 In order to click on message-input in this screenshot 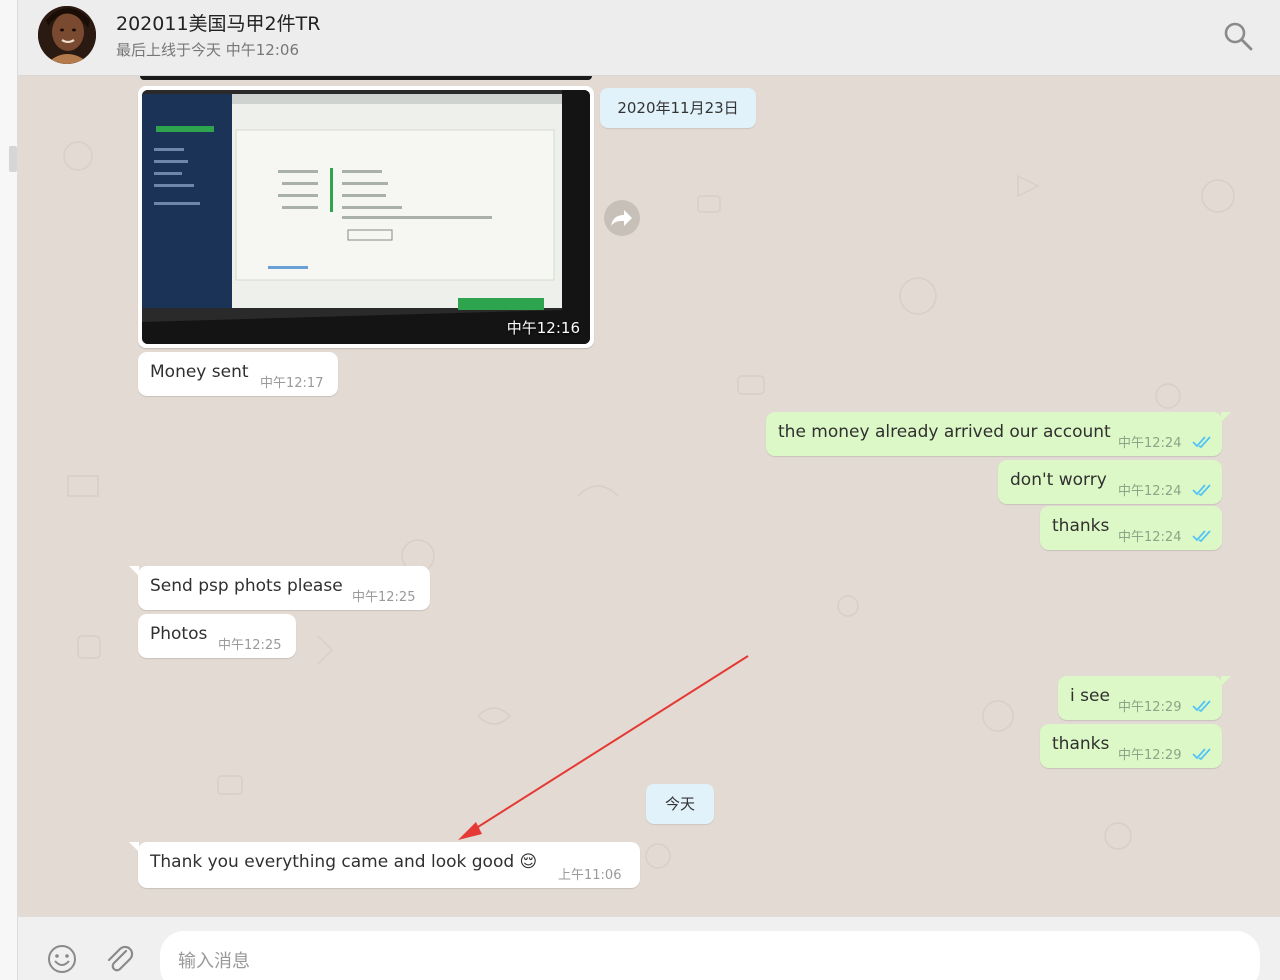, I will do `click(710, 955)`.